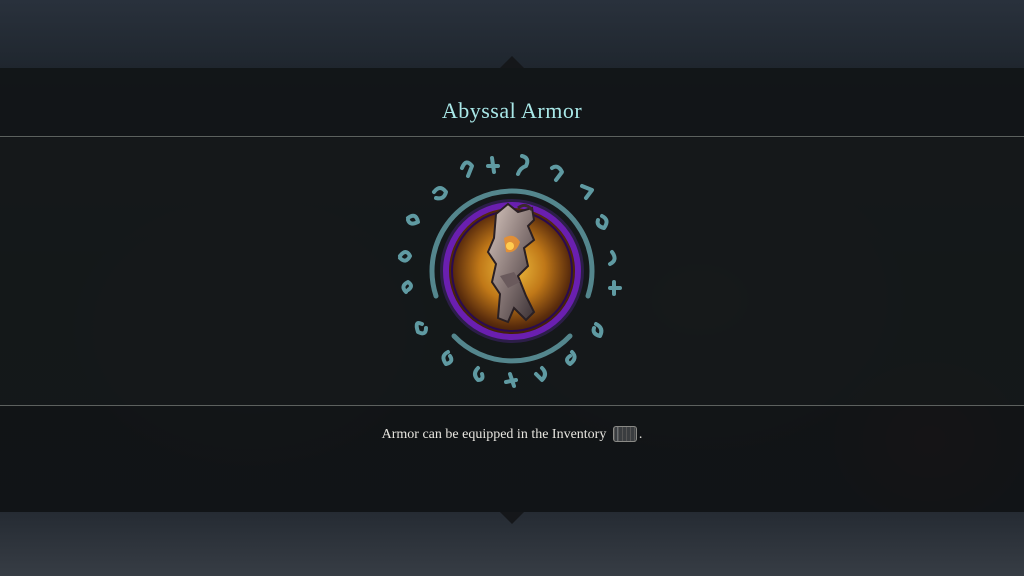 This screenshot has width=1024, height=576. I want to click on panel-top-notch, so click(512, 62).